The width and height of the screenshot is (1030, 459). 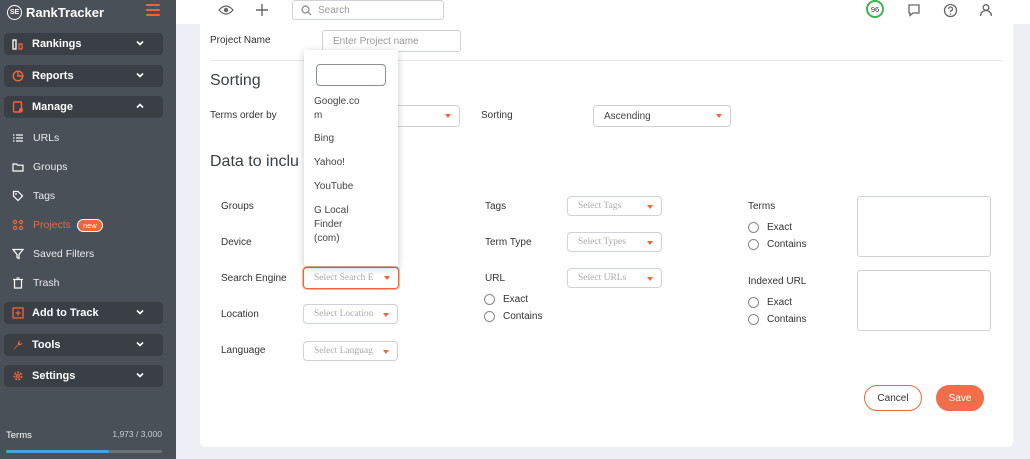 I want to click on url-label: URL, so click(x=495, y=278).